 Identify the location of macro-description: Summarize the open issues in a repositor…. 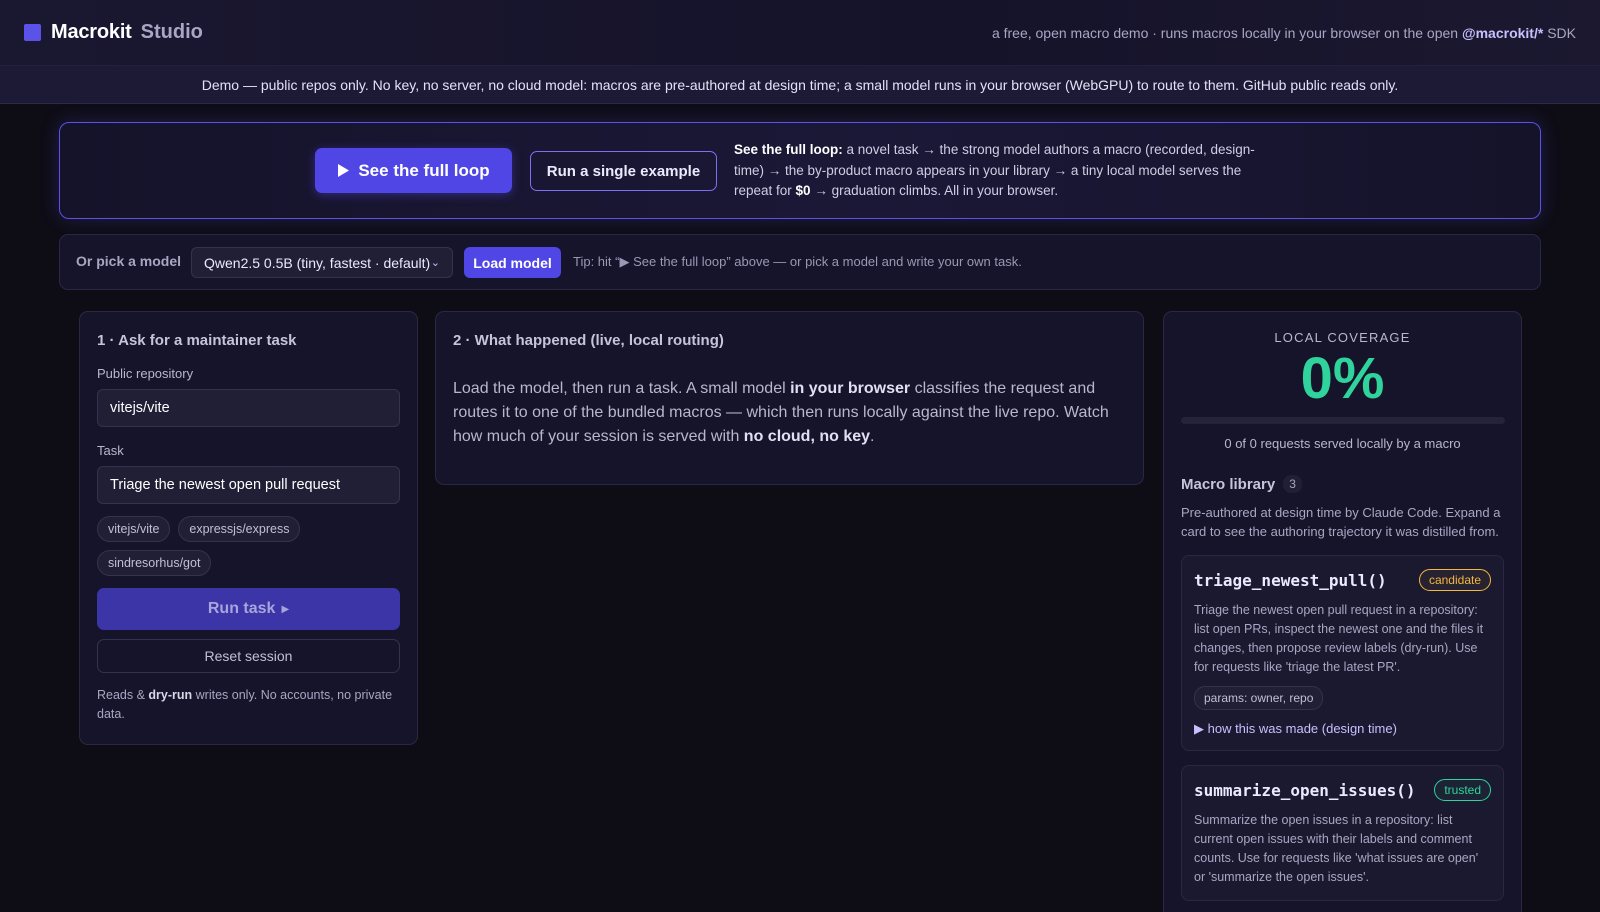
(1336, 848).